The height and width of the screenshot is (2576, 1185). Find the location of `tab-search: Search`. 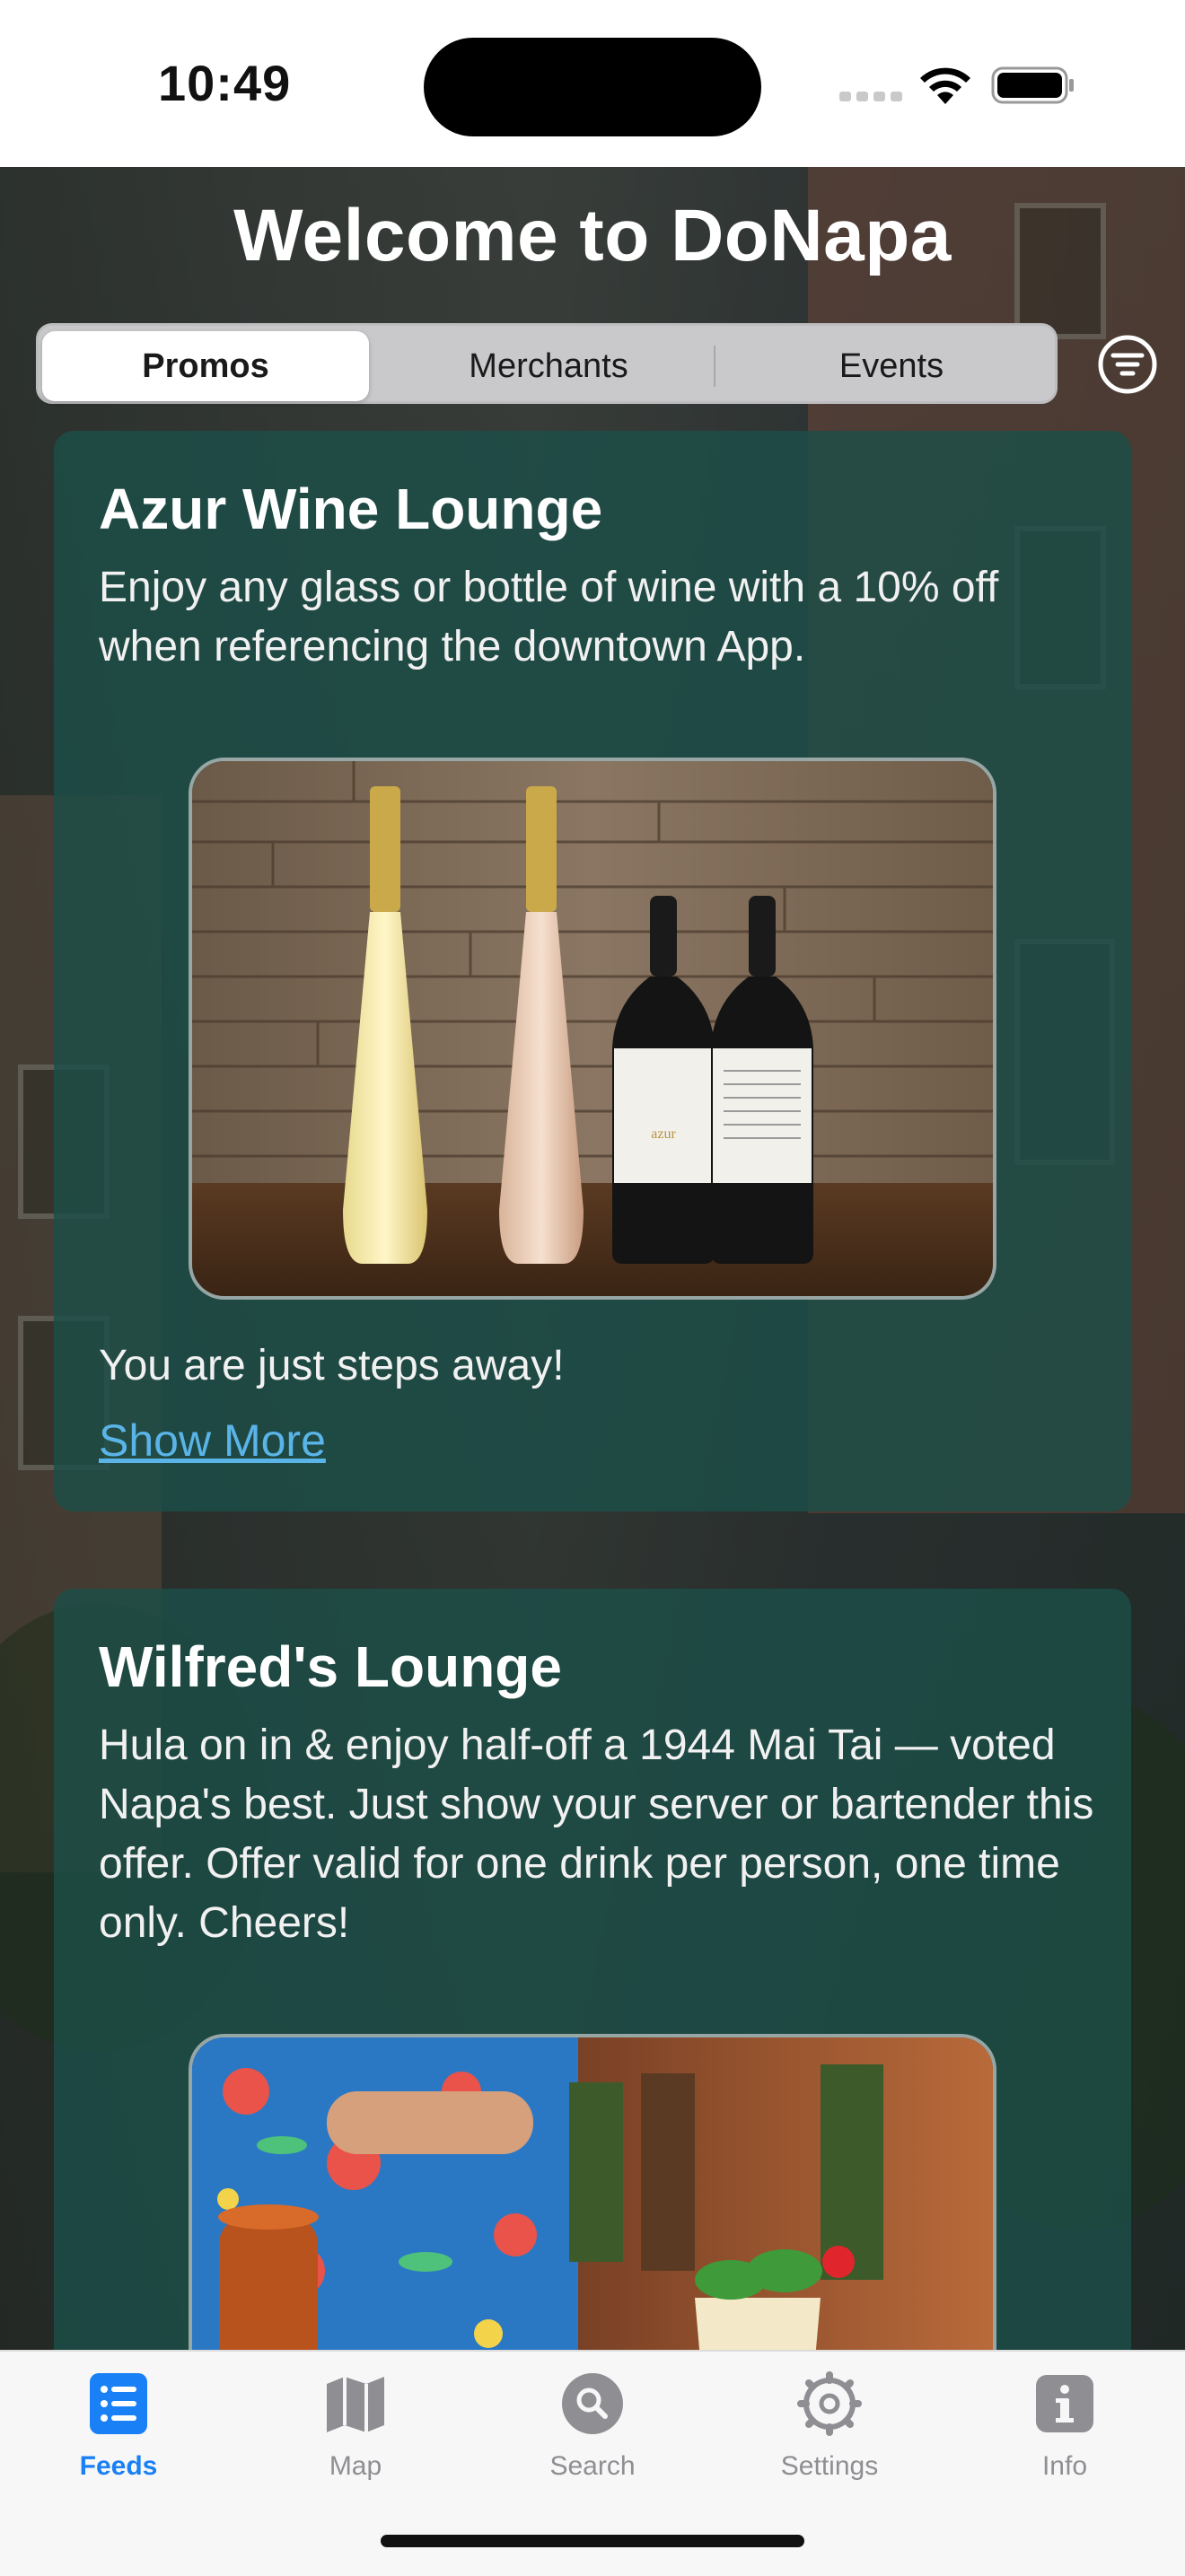

tab-search: Search is located at coordinates (592, 2426).